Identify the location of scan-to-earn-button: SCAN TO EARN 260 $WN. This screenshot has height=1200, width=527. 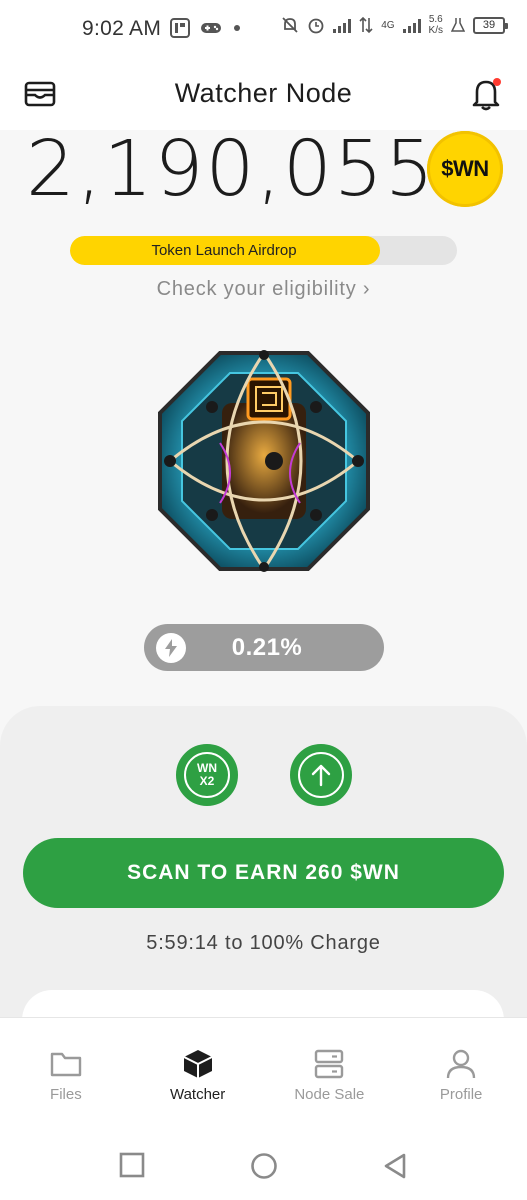
(263, 873).